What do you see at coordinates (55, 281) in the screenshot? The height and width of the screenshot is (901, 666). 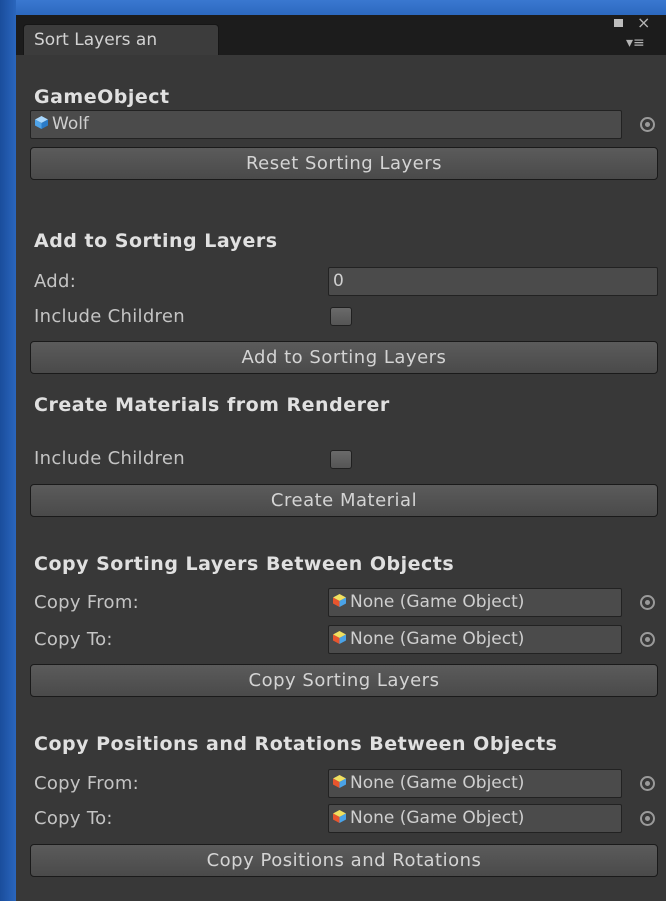 I see `add-label: Add:` at bounding box center [55, 281].